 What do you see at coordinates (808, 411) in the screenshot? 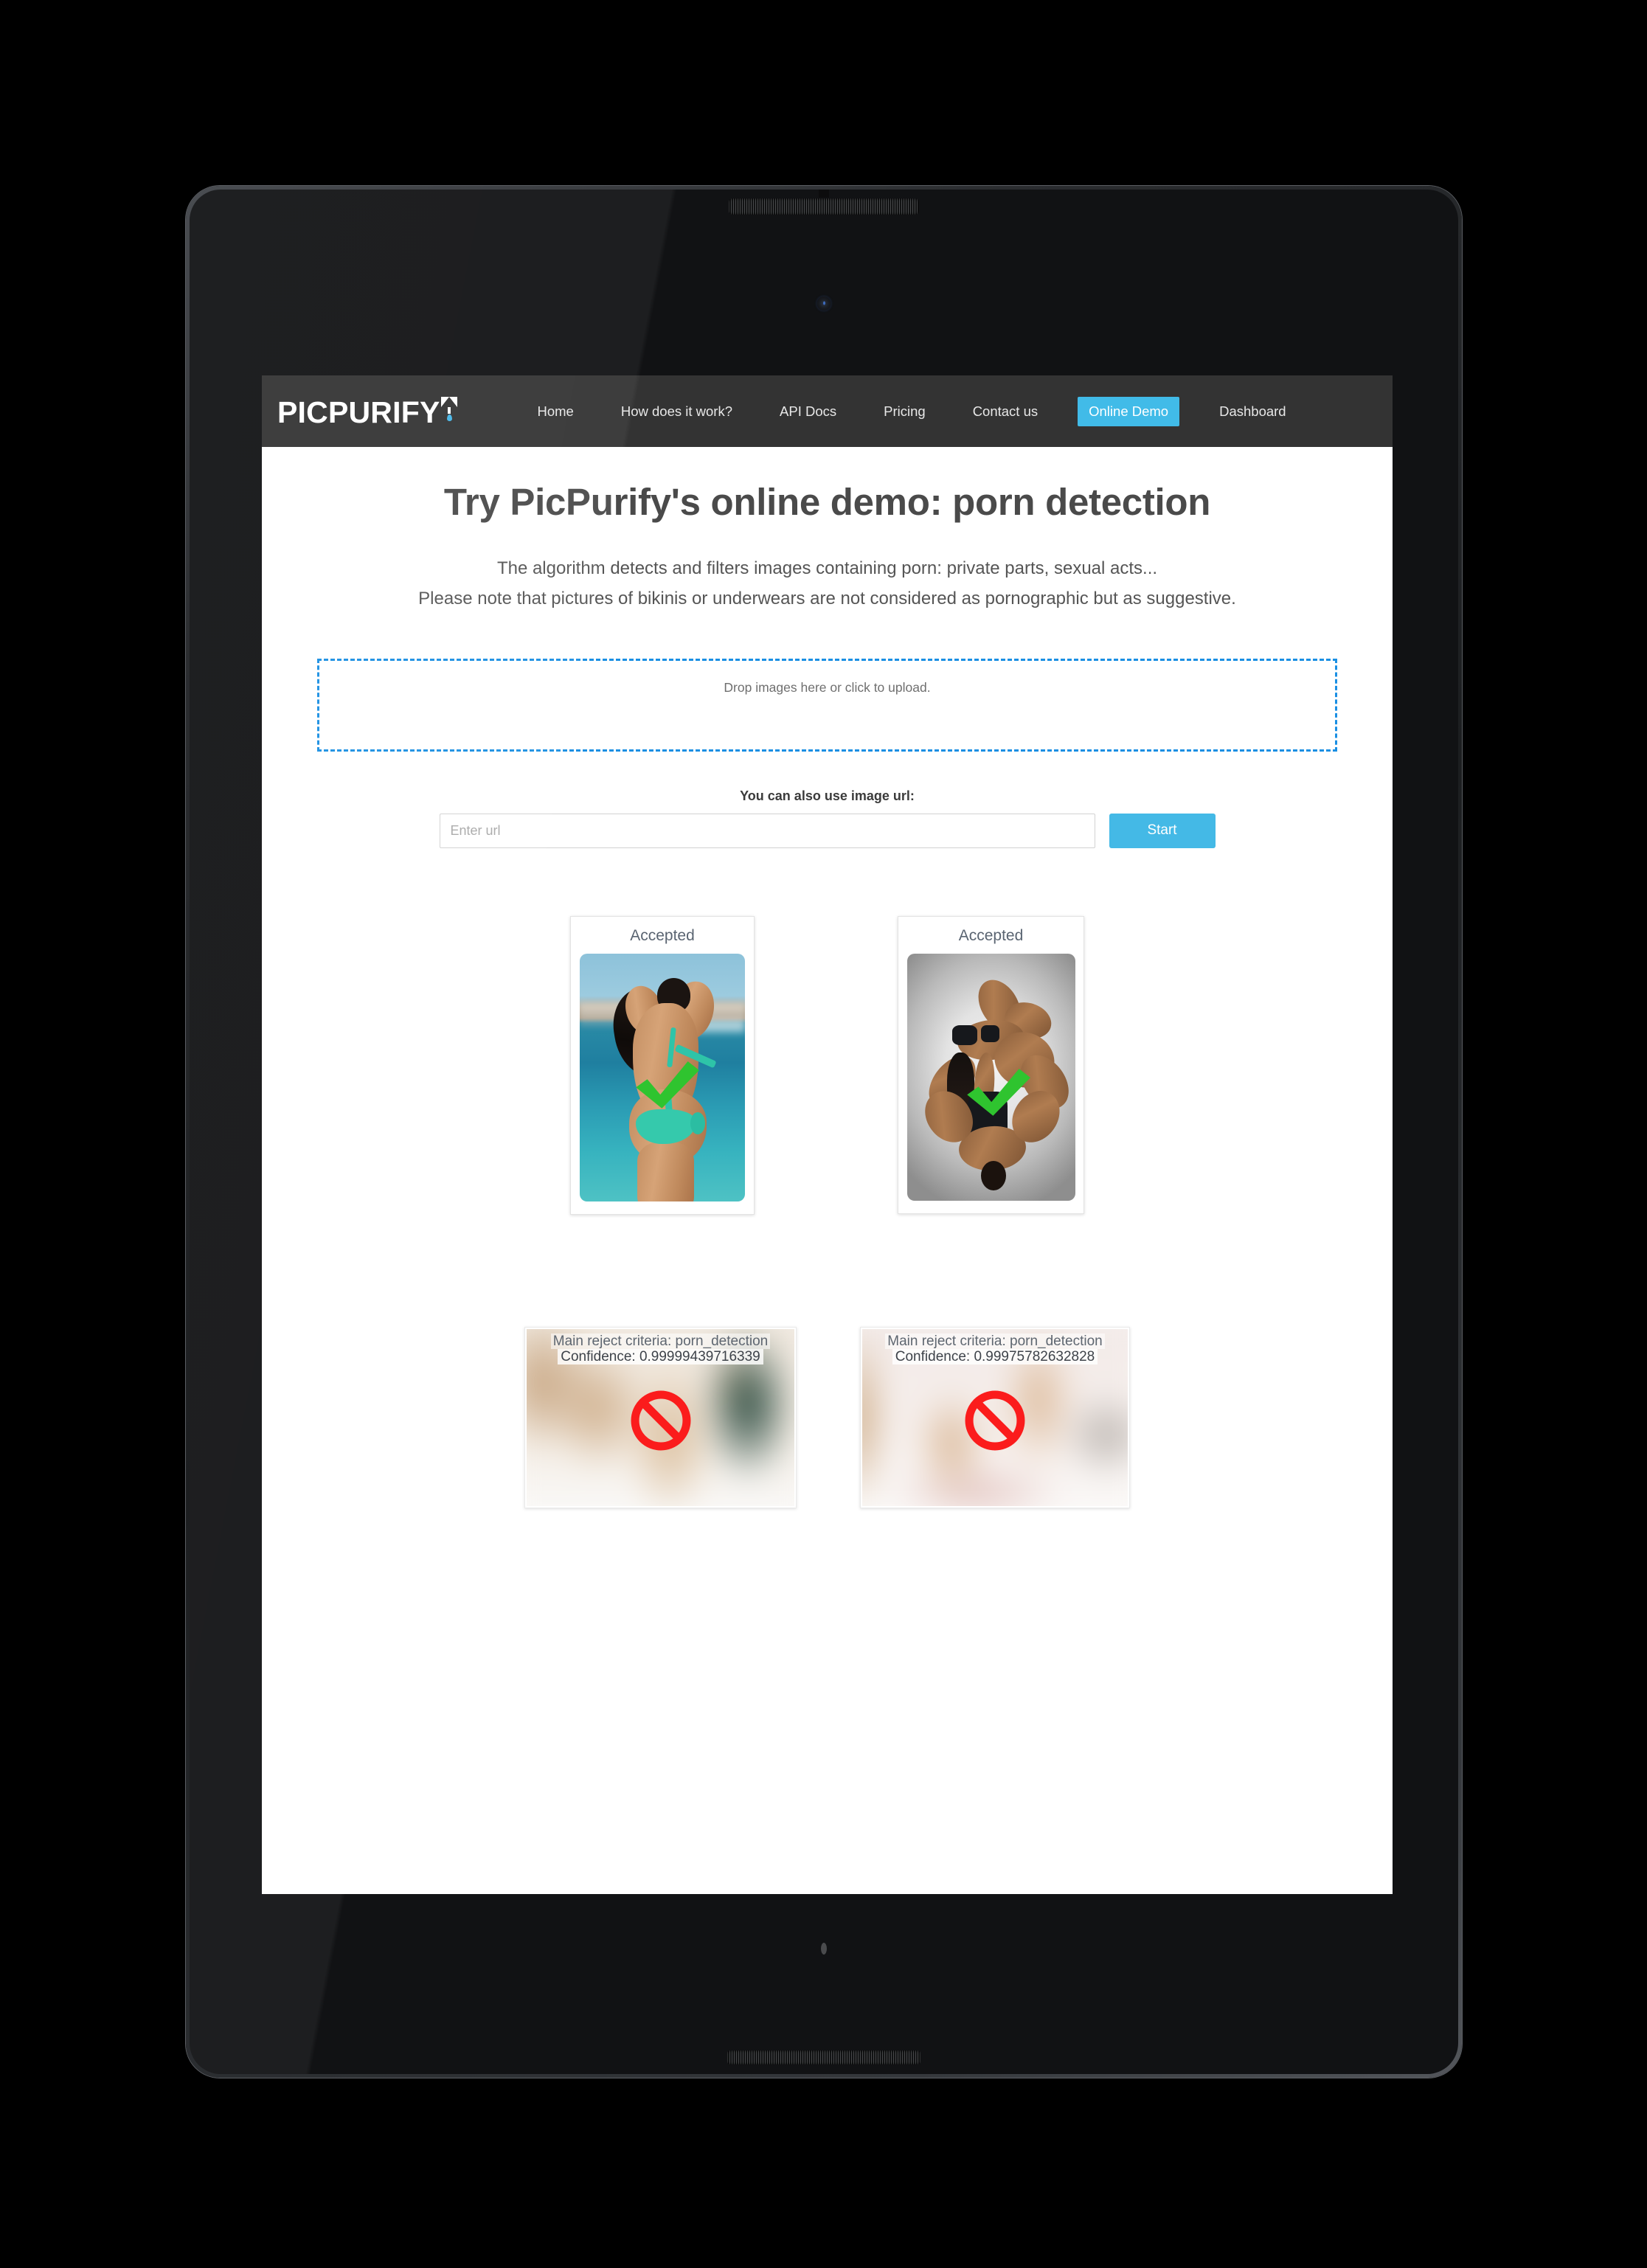
I see `nav-link-api-docs: API Docs` at bounding box center [808, 411].